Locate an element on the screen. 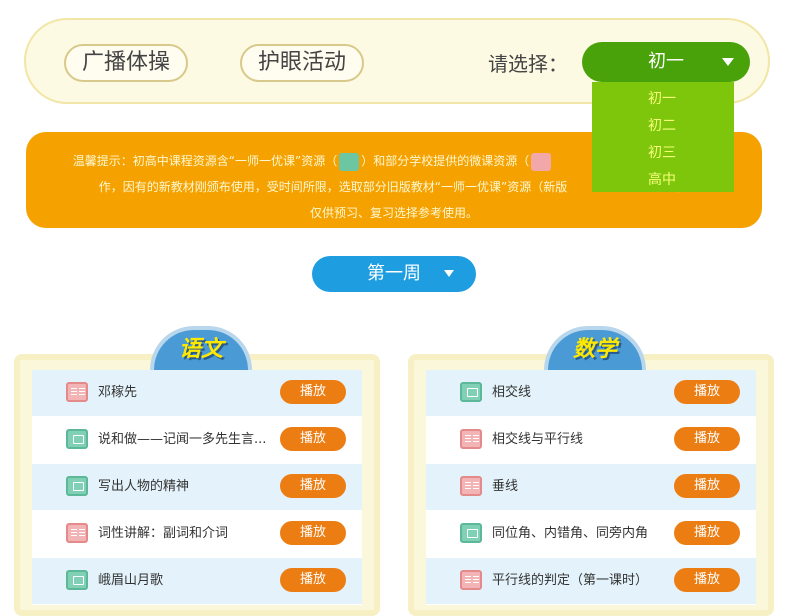 This screenshot has width=792, height=616. lesson-title: 邓稼先 is located at coordinates (193, 393).